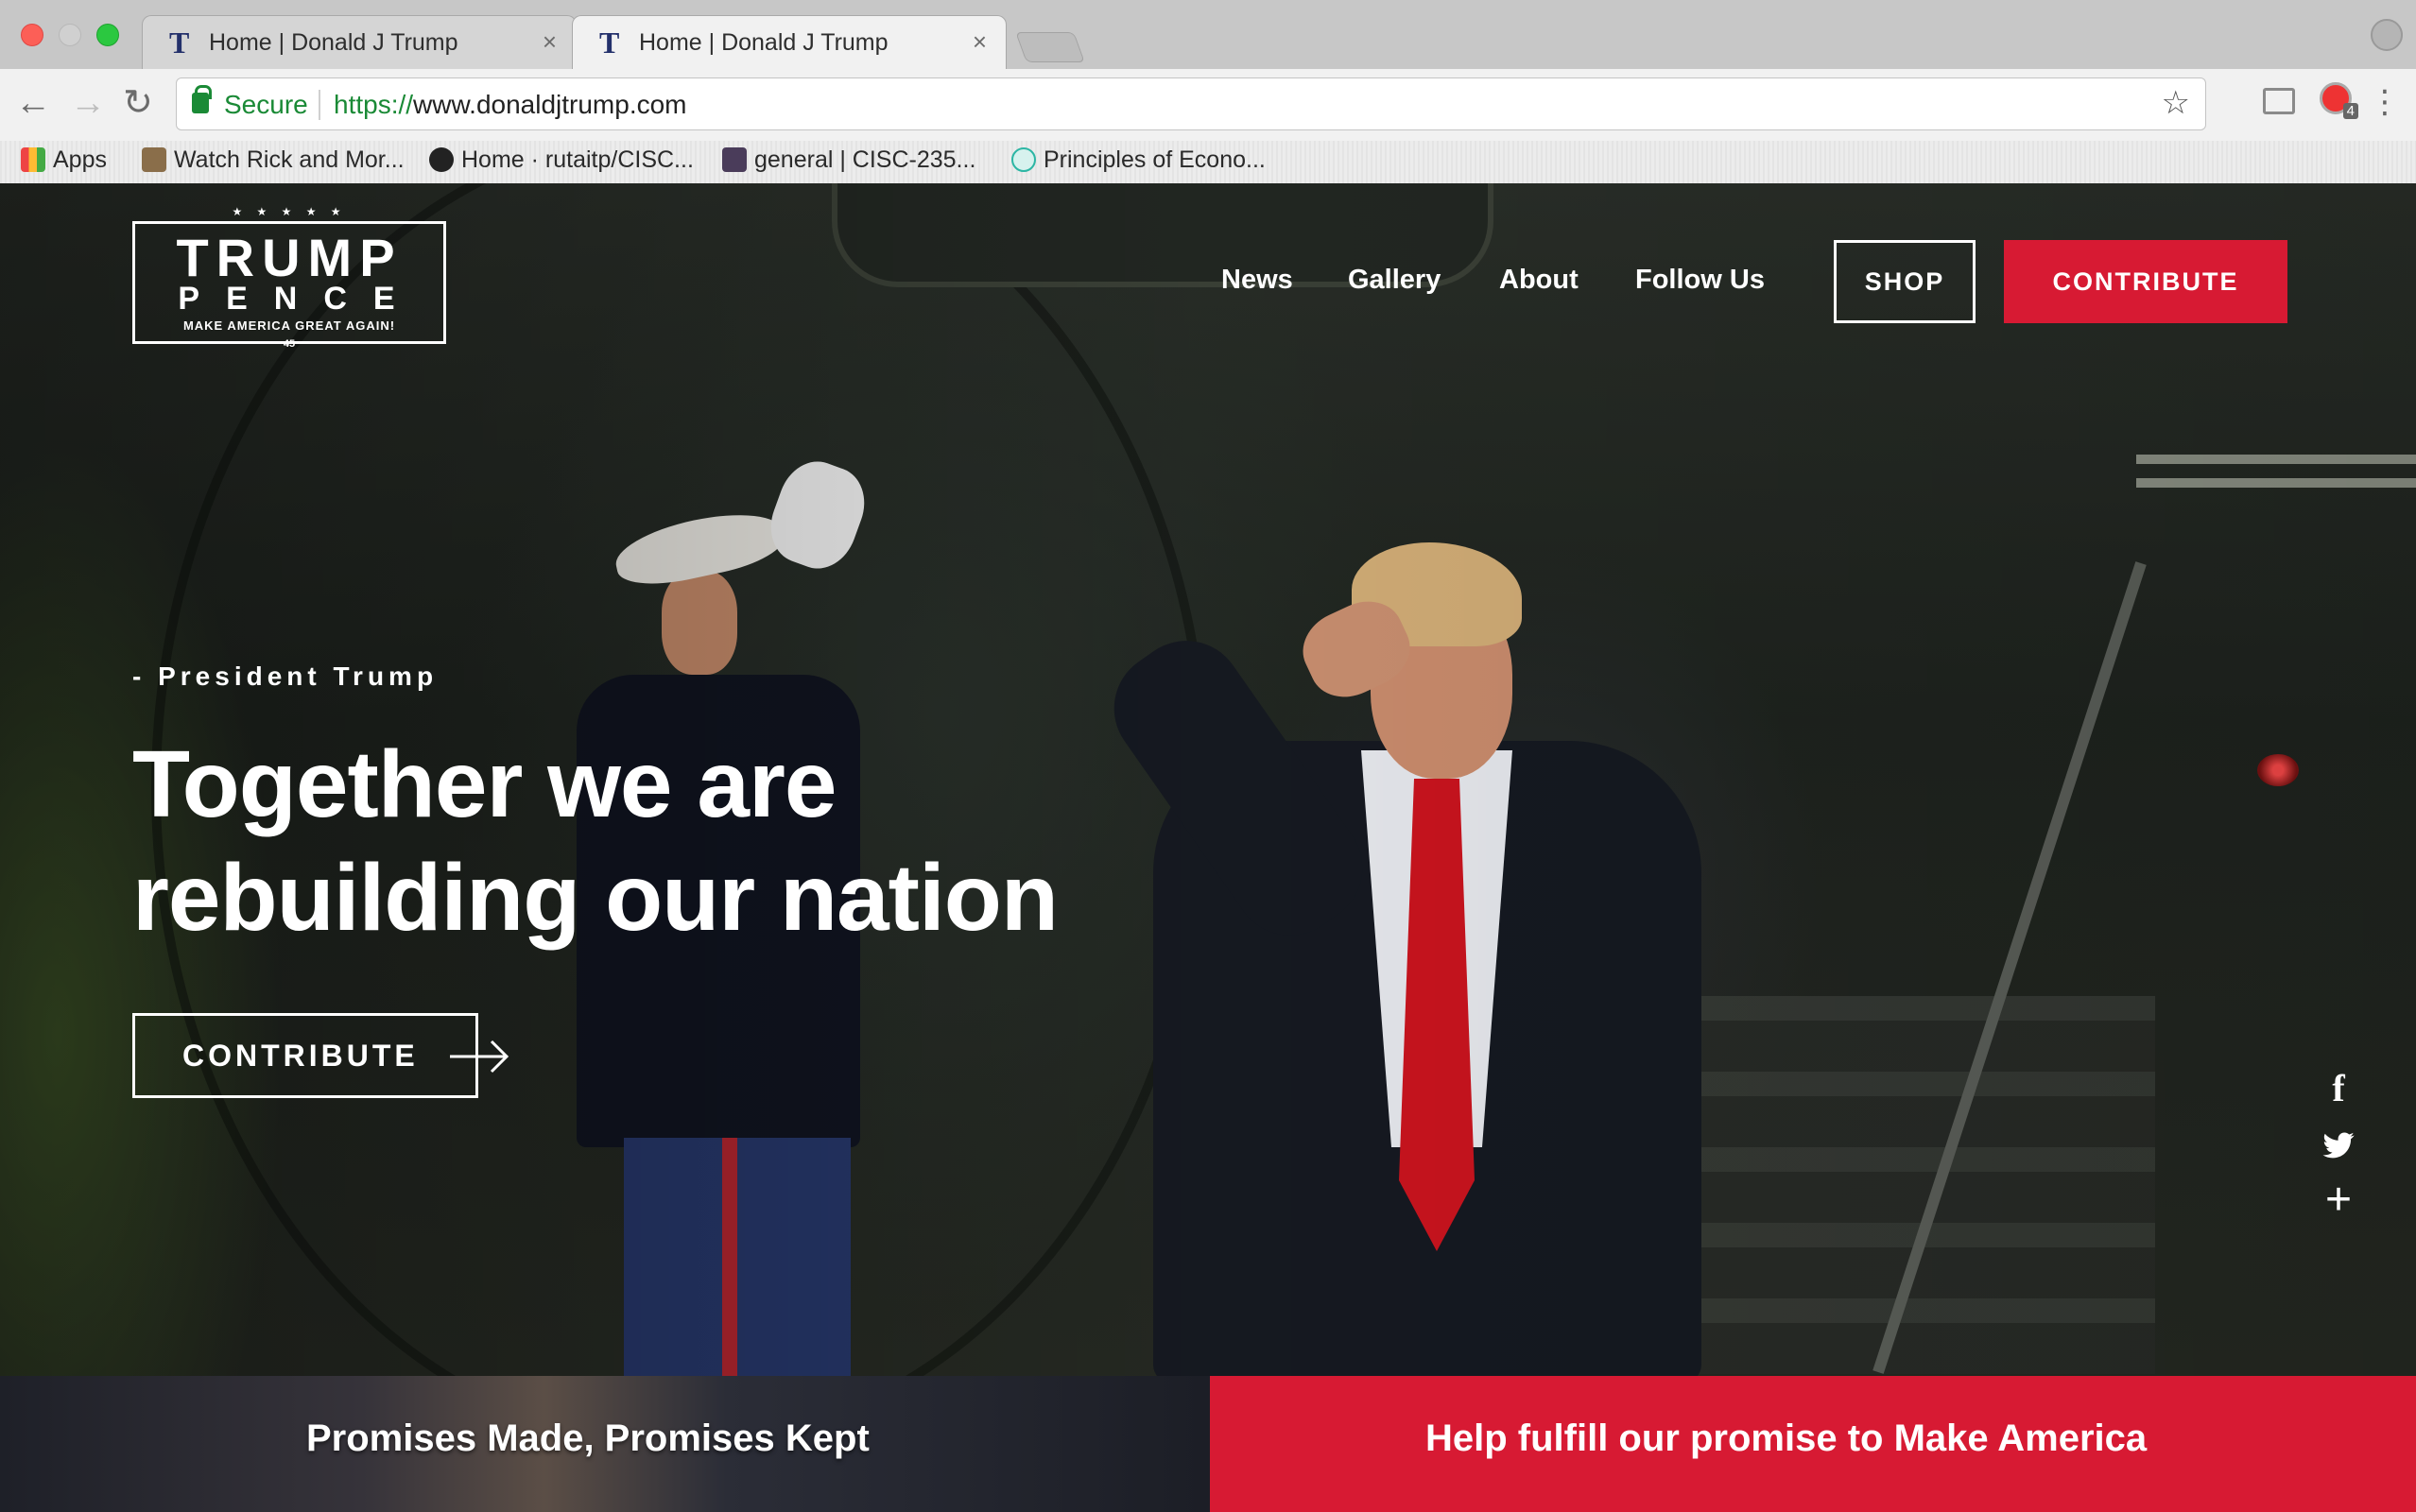 The image size is (2416, 1512). Describe the element at coordinates (1786, 1438) in the screenshot. I see `help-heading: Help fulfill our promise to Make America` at that location.